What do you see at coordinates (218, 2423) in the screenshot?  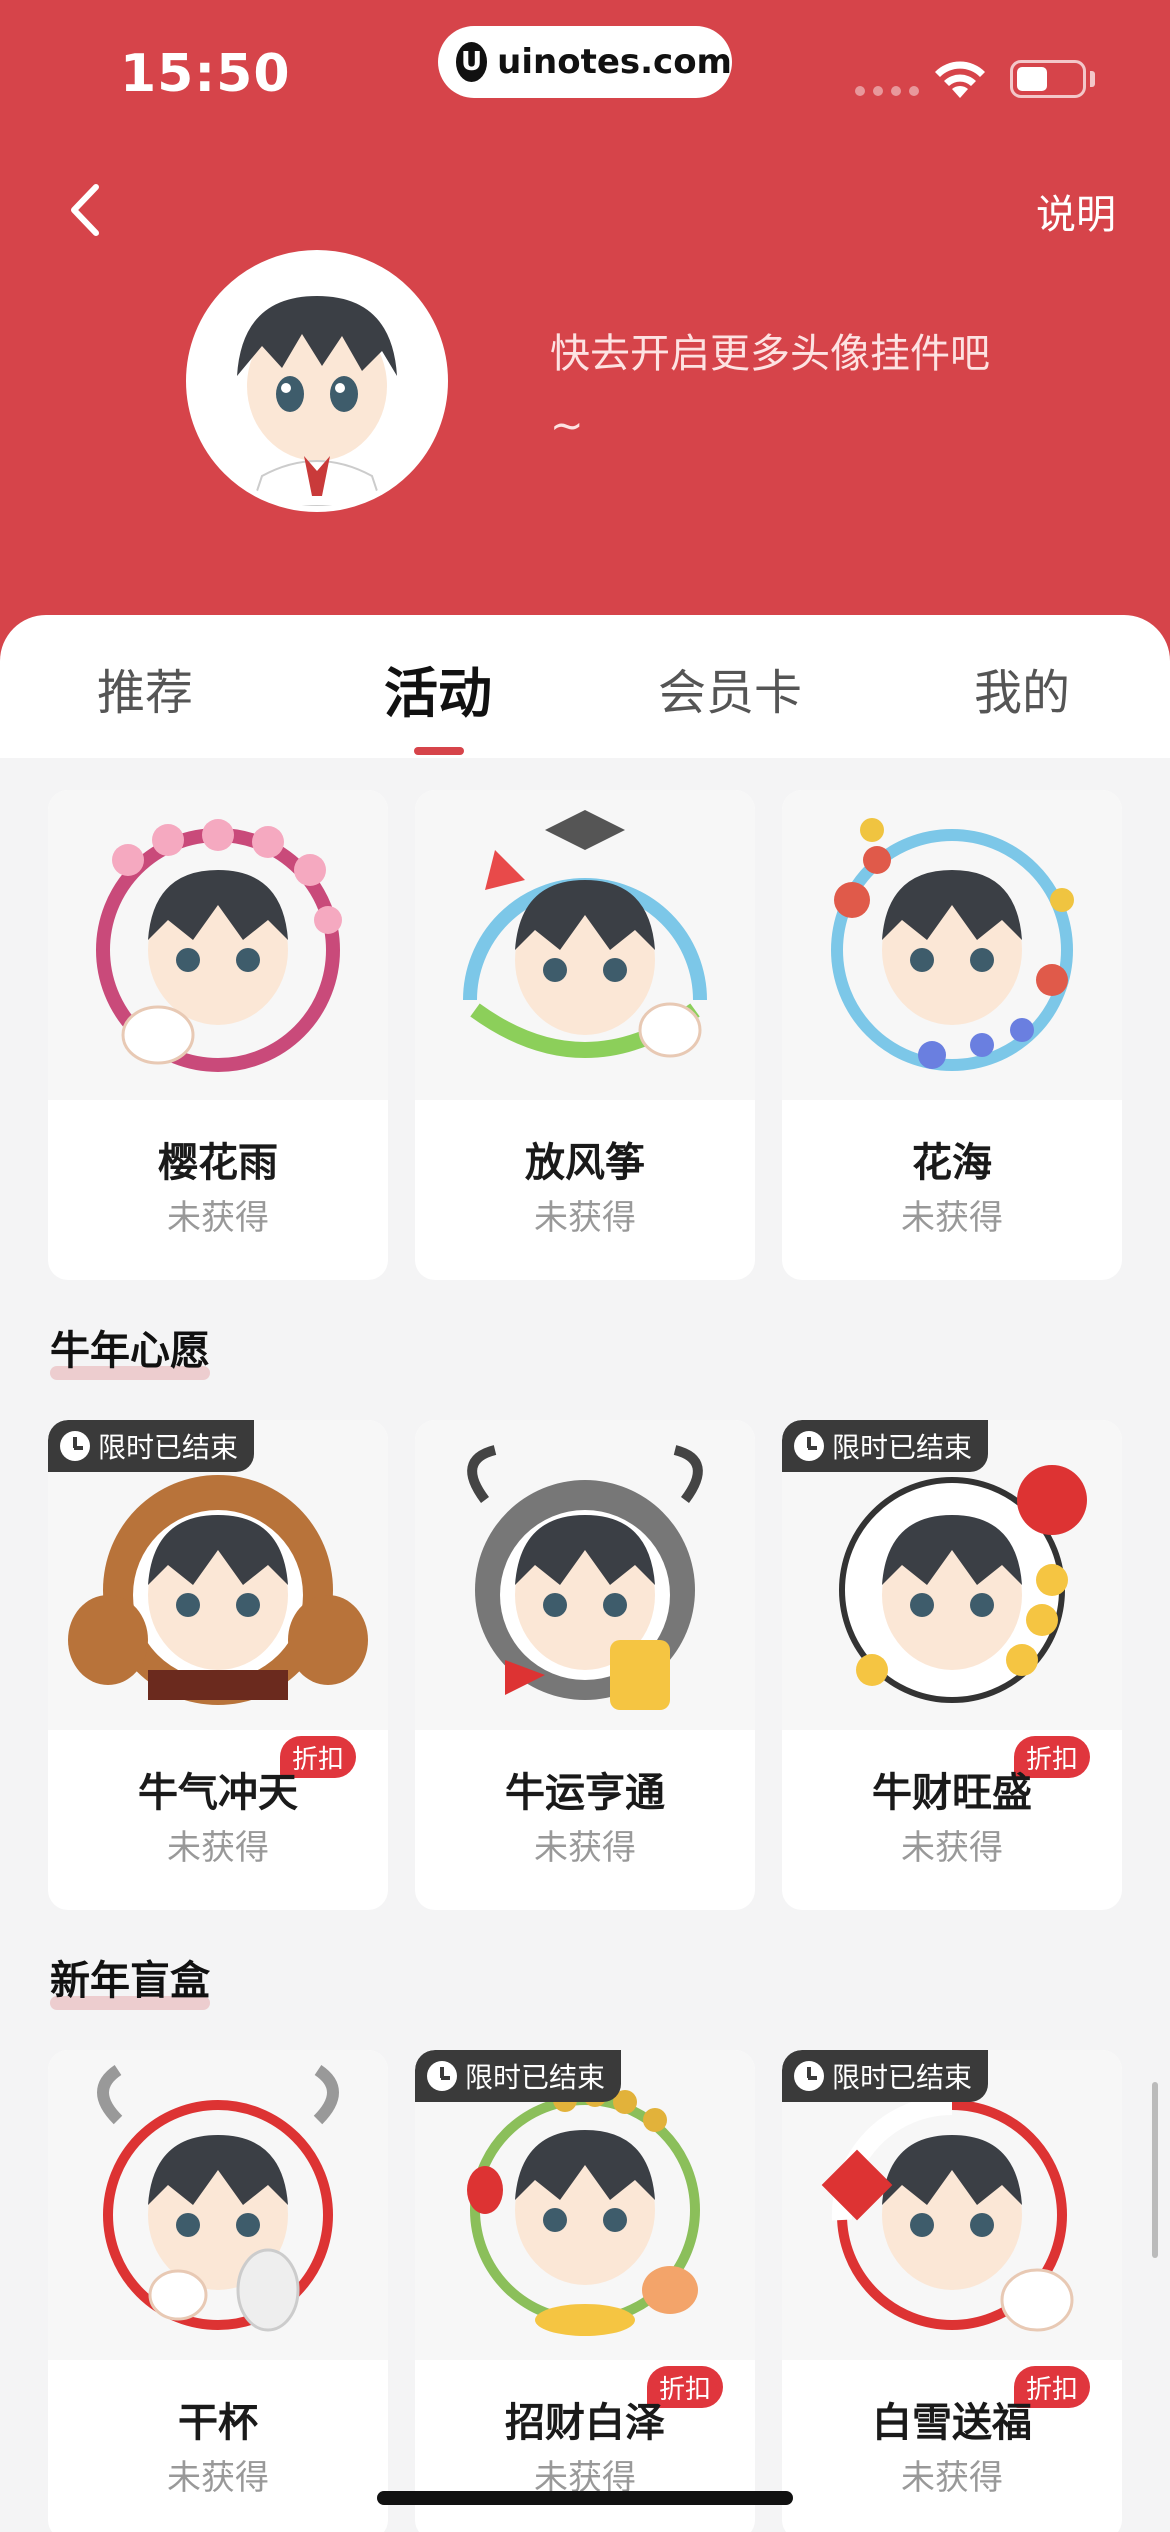 I see `pendant-name: 干杯` at bounding box center [218, 2423].